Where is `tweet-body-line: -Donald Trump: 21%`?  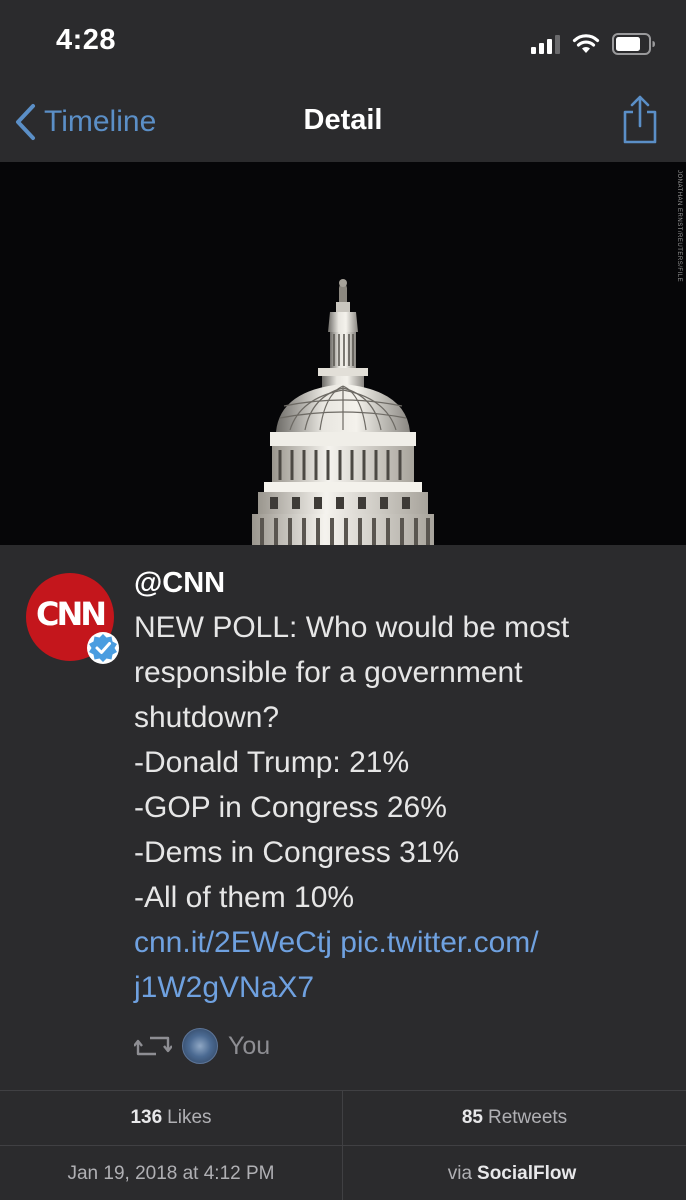
tweet-body-line: -Donald Trump: 21% is located at coordinates (272, 762).